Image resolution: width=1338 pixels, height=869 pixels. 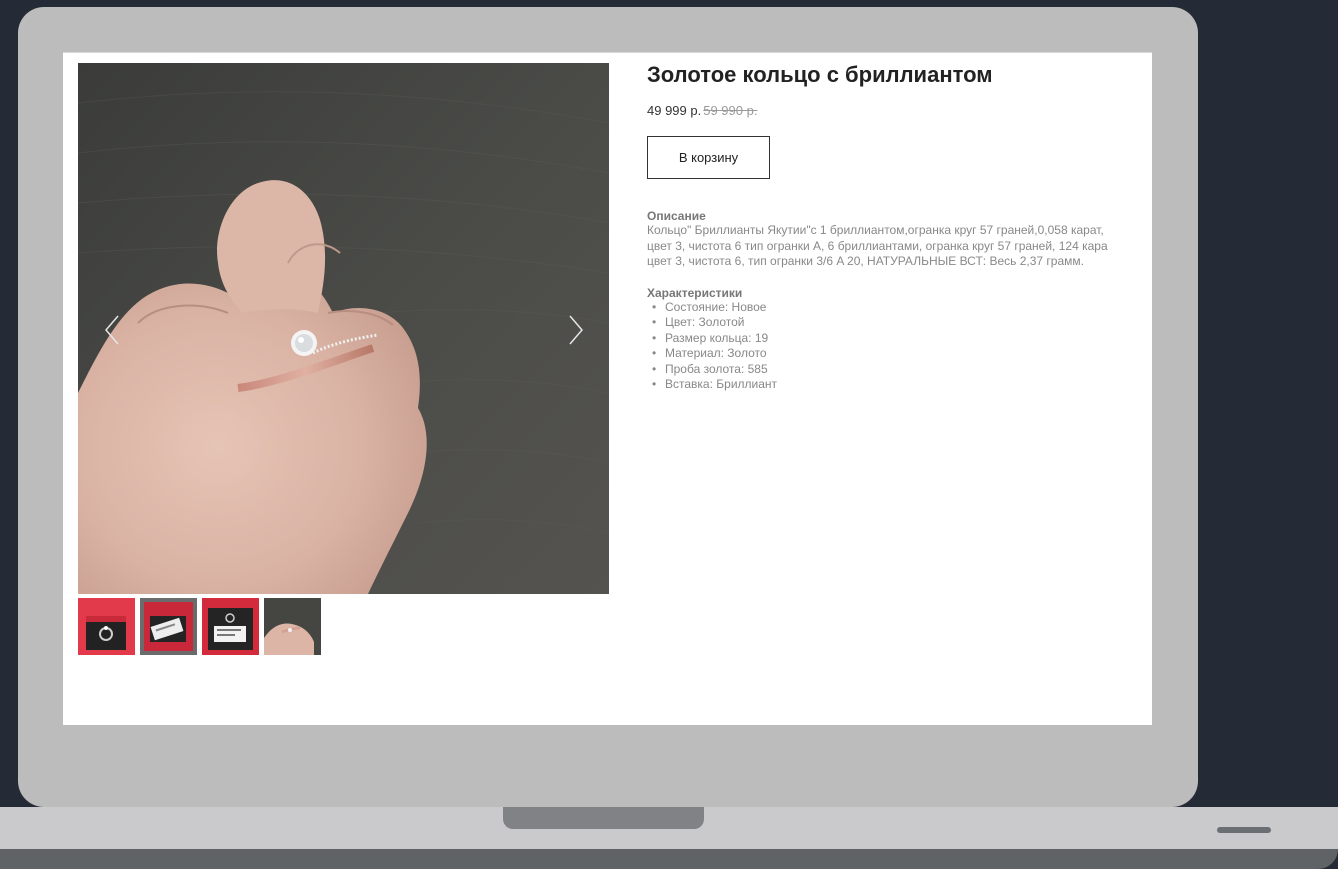 What do you see at coordinates (603, 818) in the screenshot?
I see `laptop-opening-notch` at bounding box center [603, 818].